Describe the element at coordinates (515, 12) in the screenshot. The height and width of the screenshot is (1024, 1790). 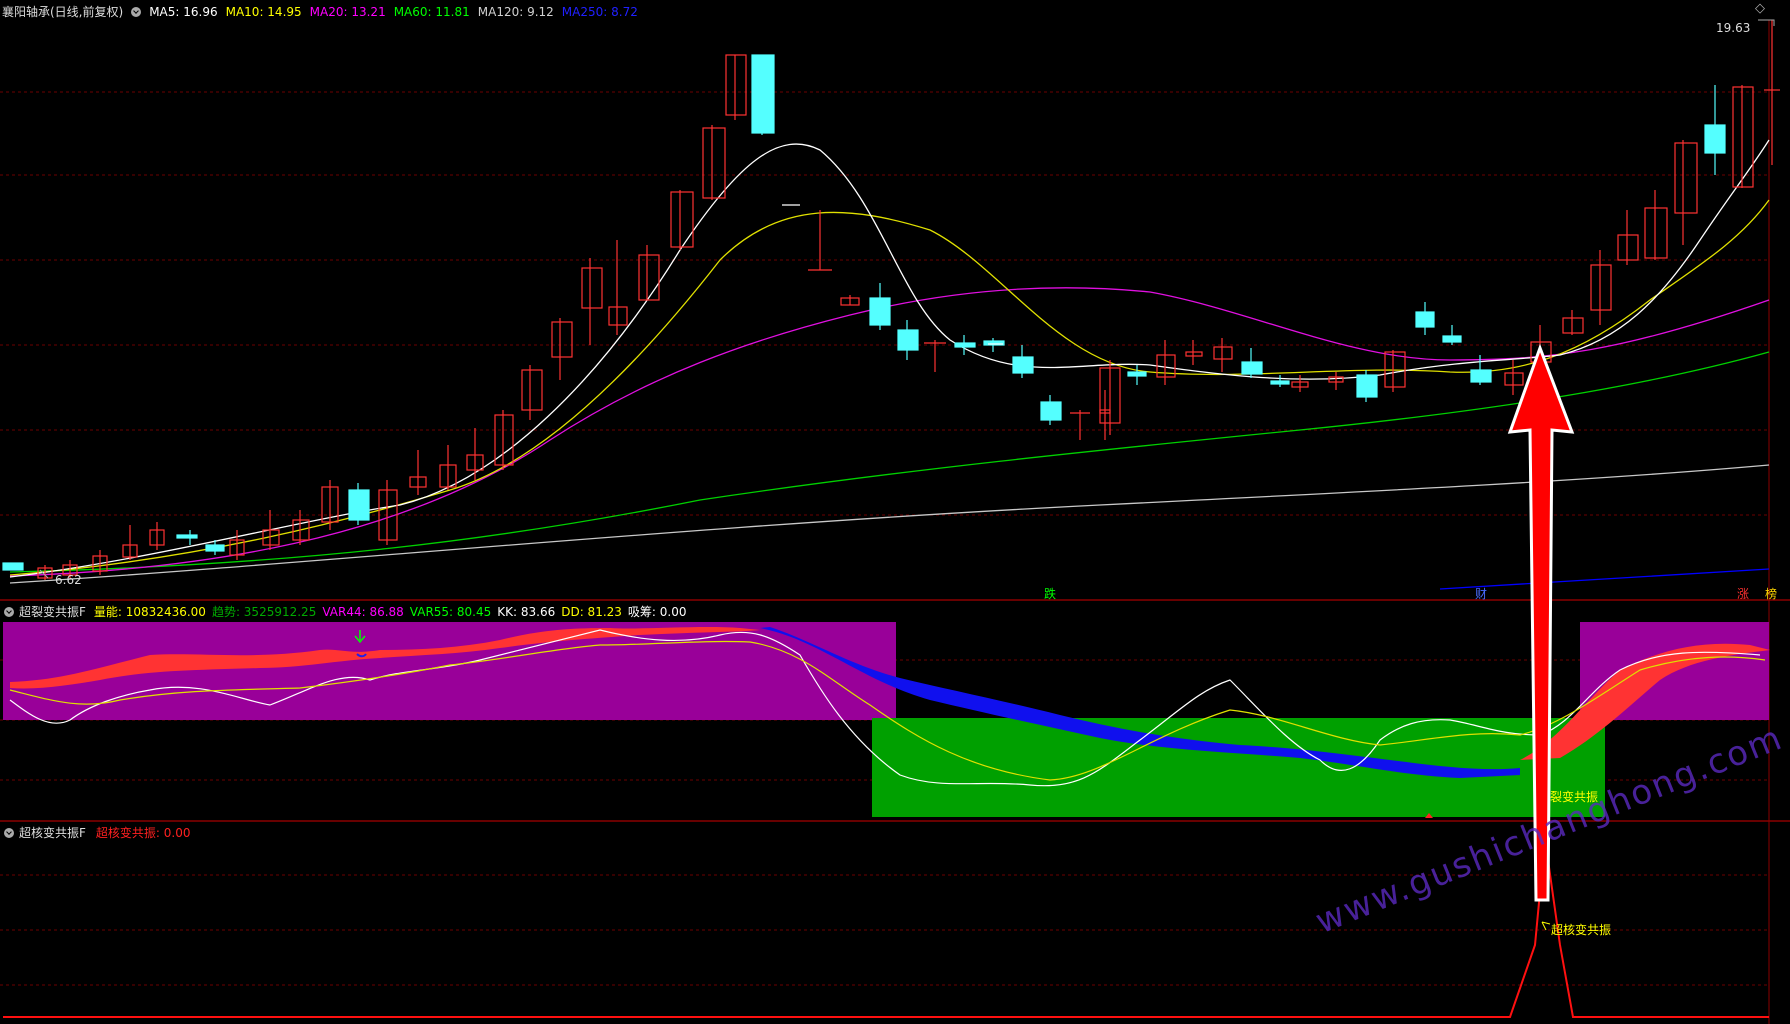
I see `ma120-label: MA120: 9.12` at that location.